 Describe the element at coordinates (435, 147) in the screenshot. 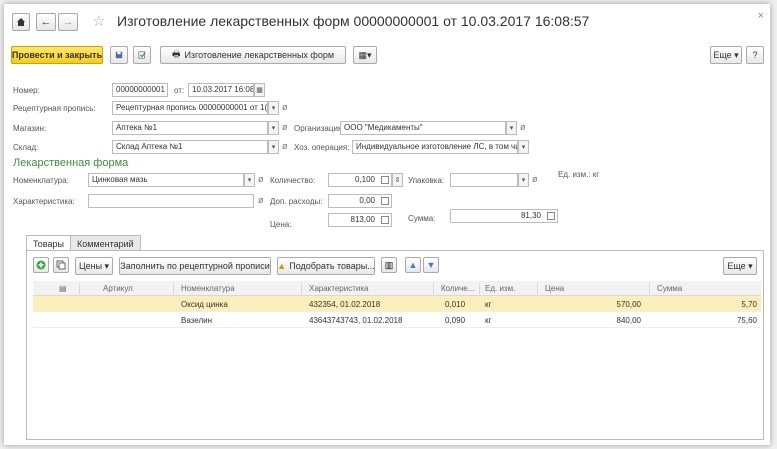

I see `operation-field: Индивидуальное изготовление ЛС, в том чи` at that location.